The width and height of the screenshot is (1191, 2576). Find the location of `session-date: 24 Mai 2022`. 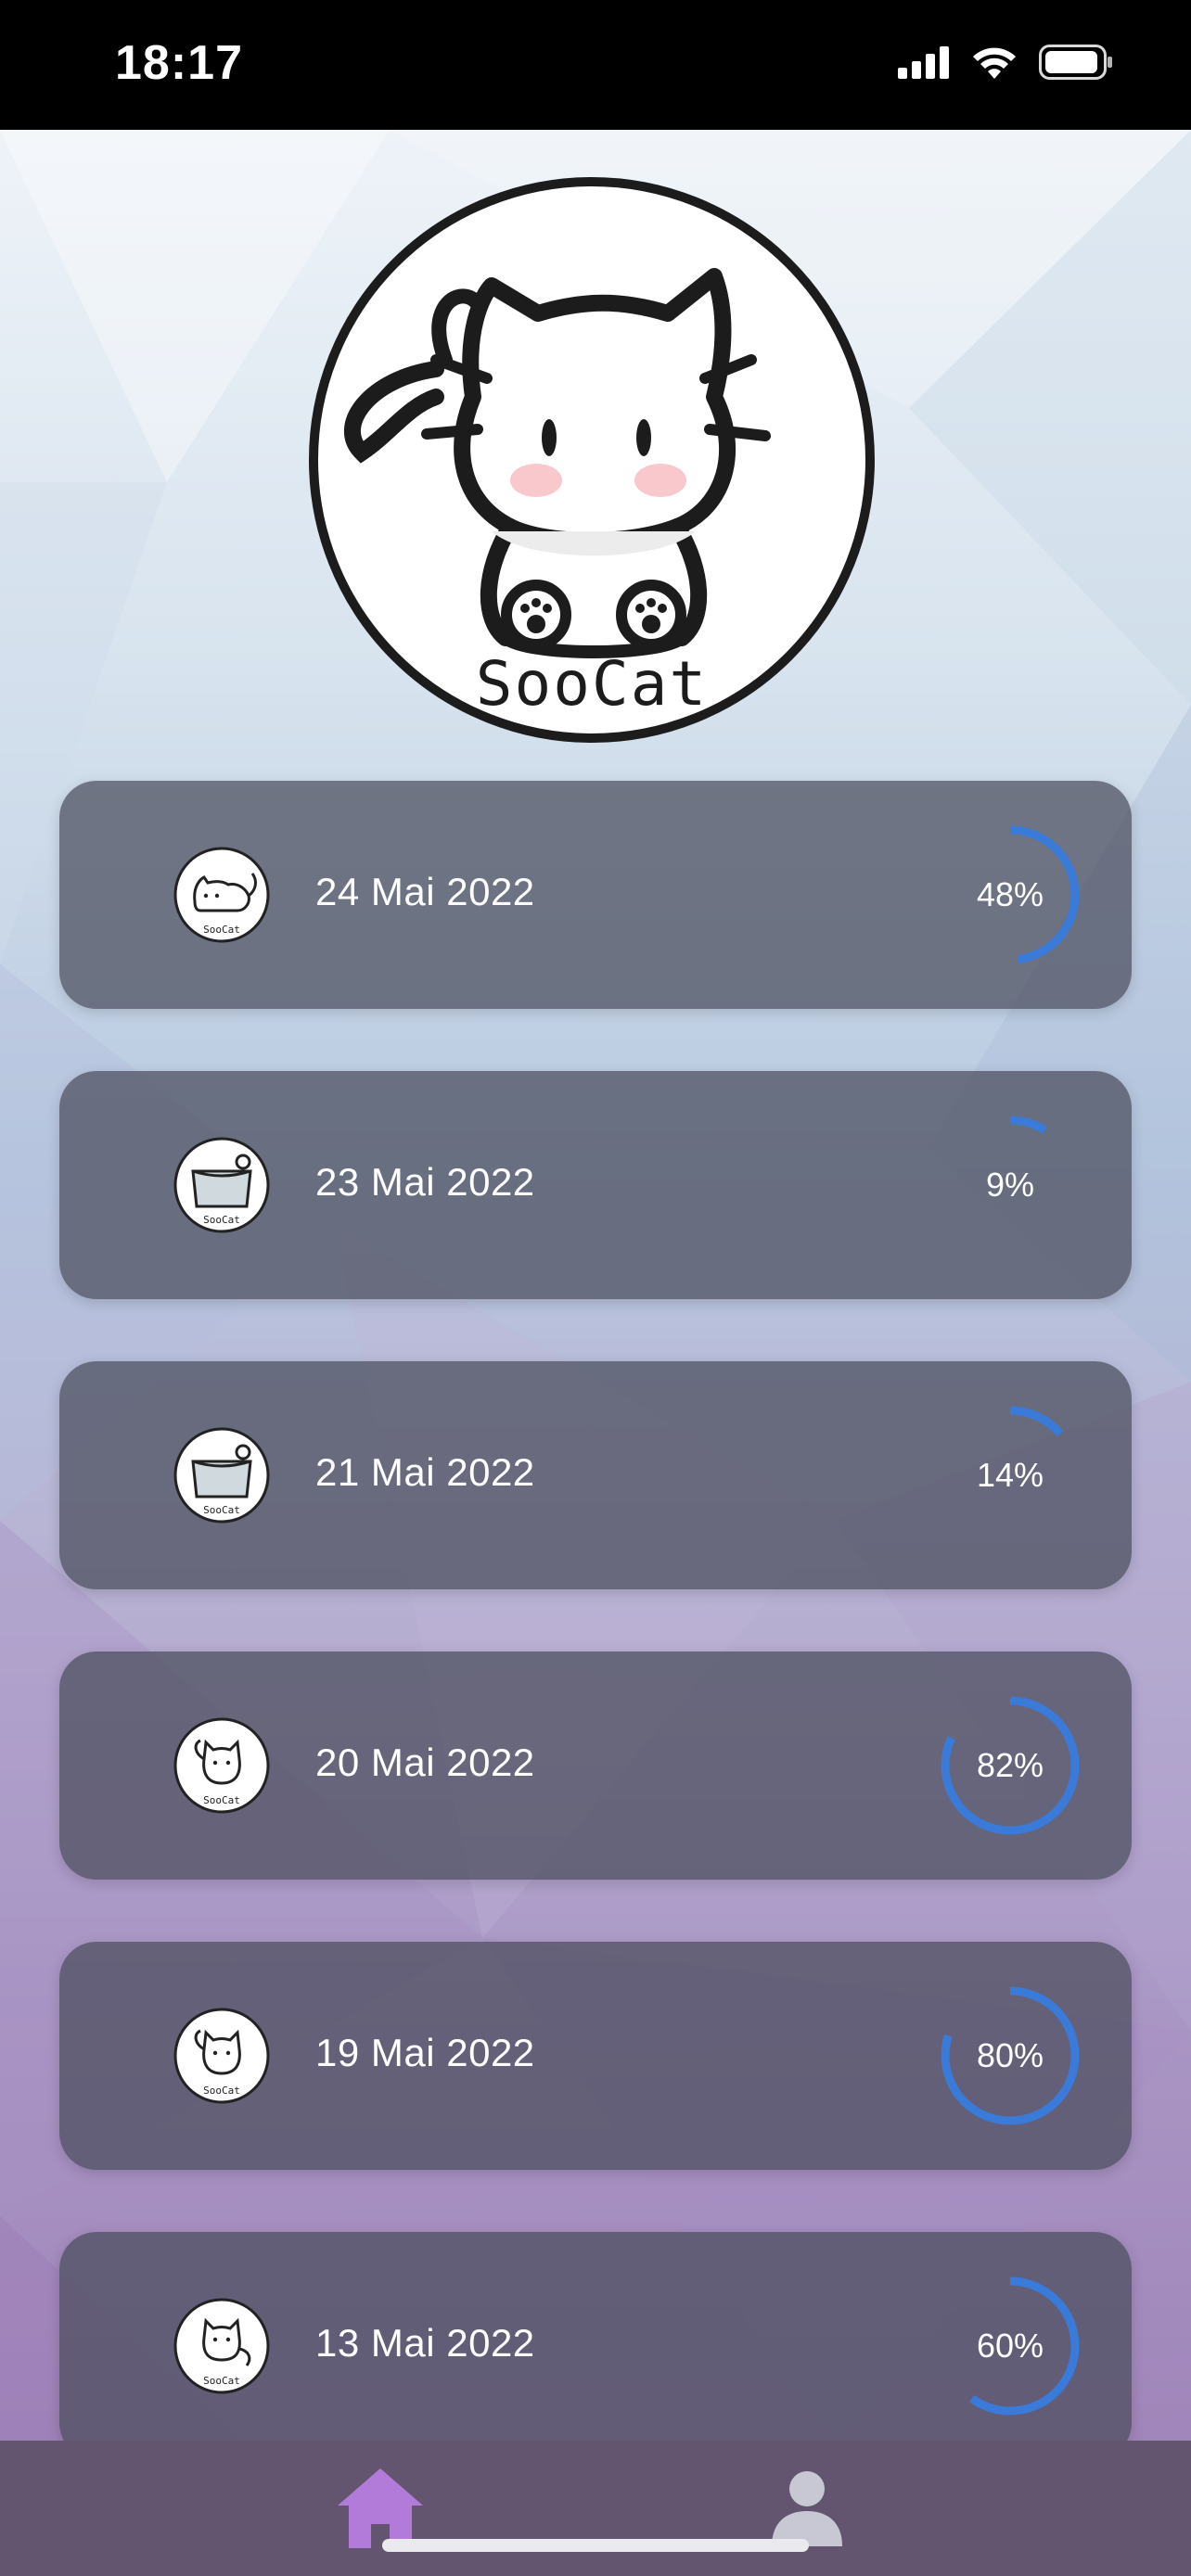

session-date: 24 Mai 2022 is located at coordinates (425, 891).